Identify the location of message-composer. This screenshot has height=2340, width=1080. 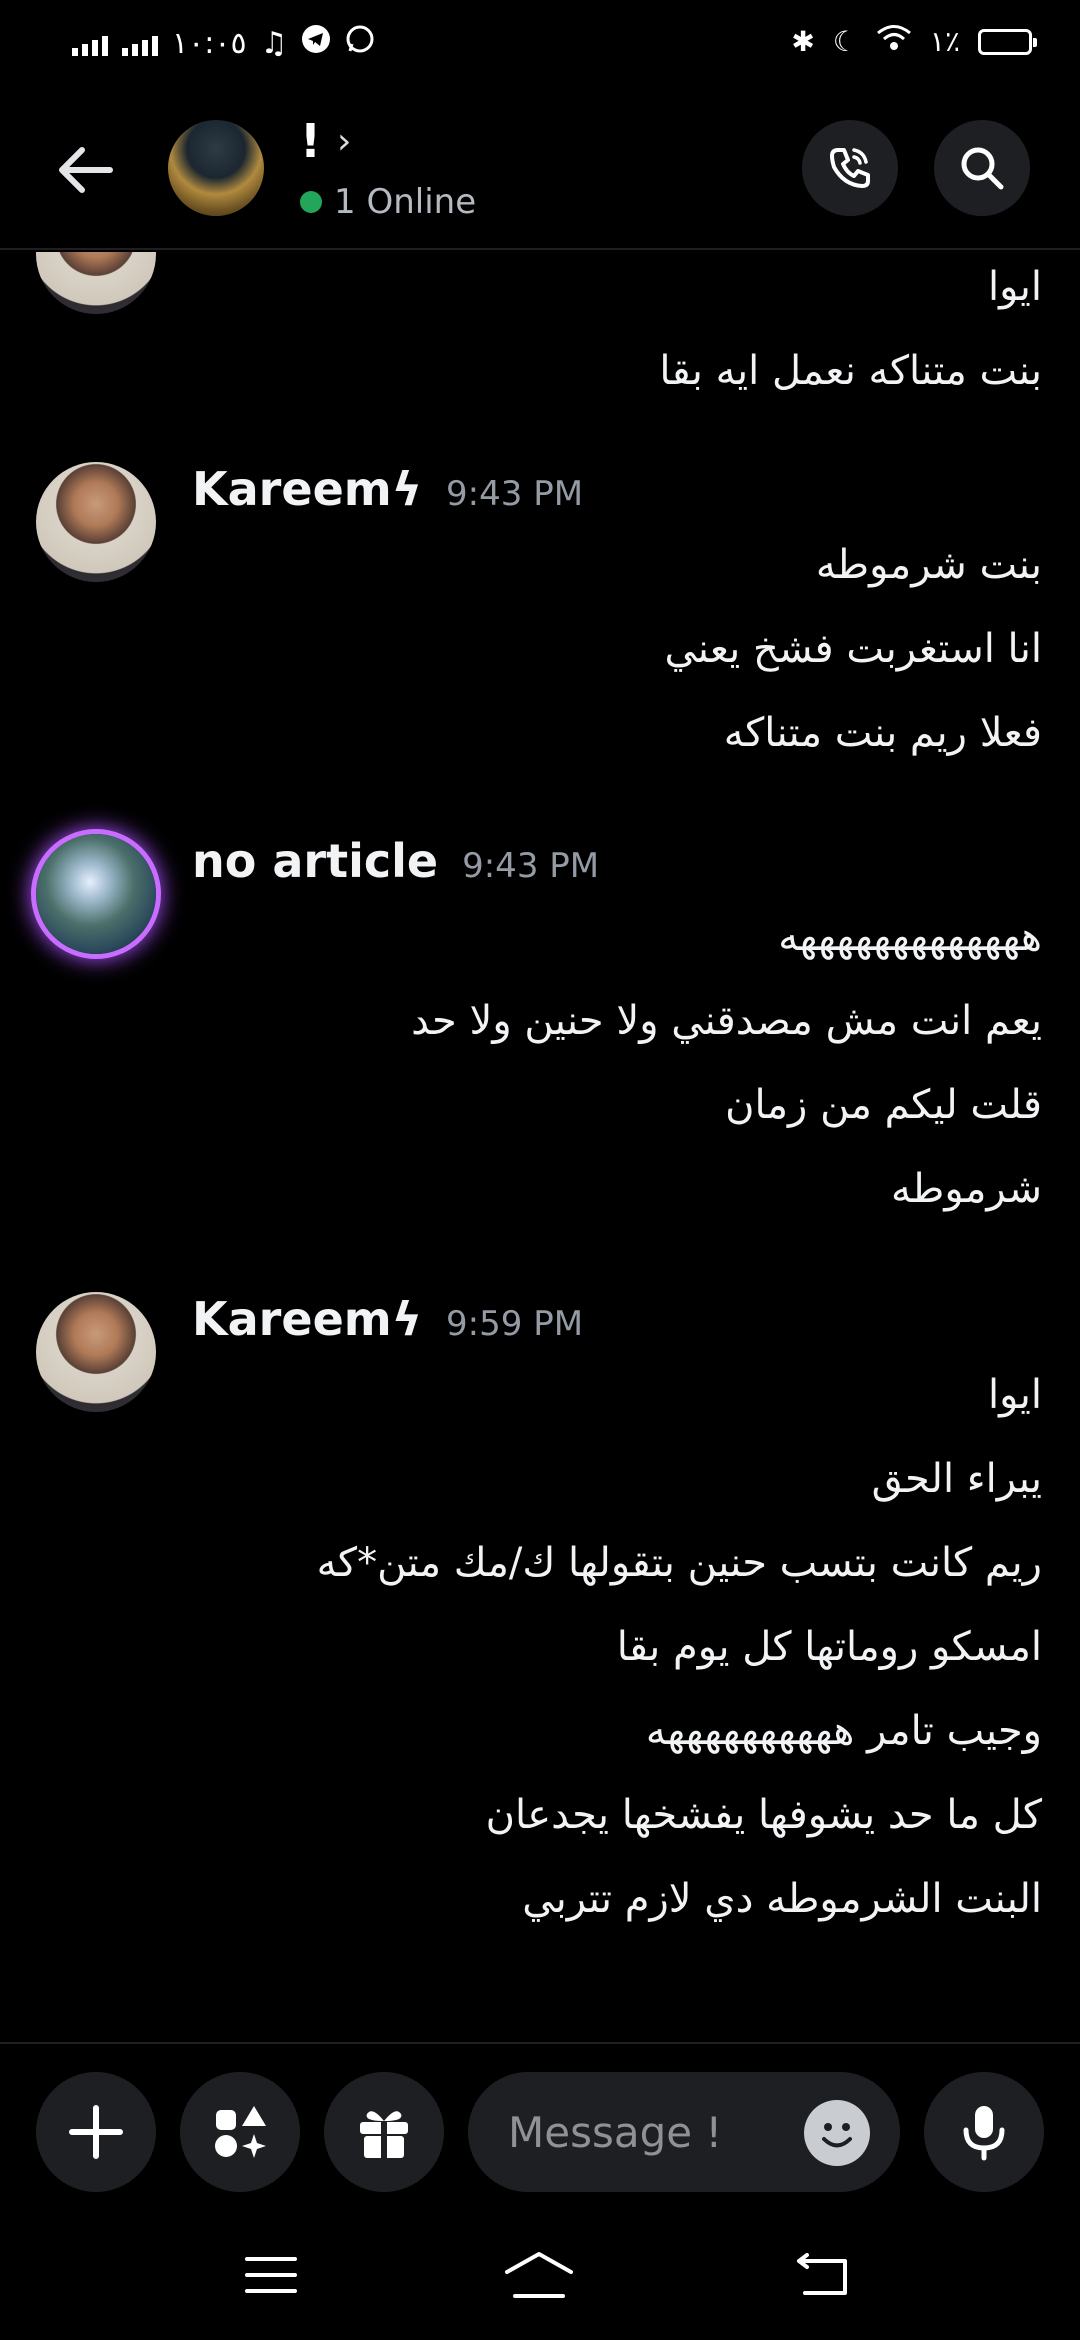
(540, 2117).